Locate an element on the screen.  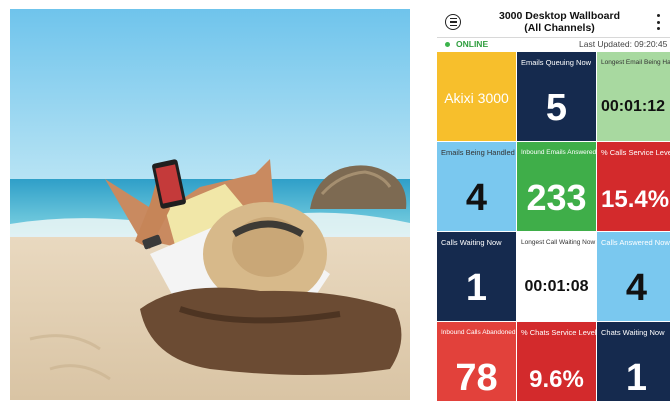
tile-label: Calls Answered Now is located at coordinates (635, 242).